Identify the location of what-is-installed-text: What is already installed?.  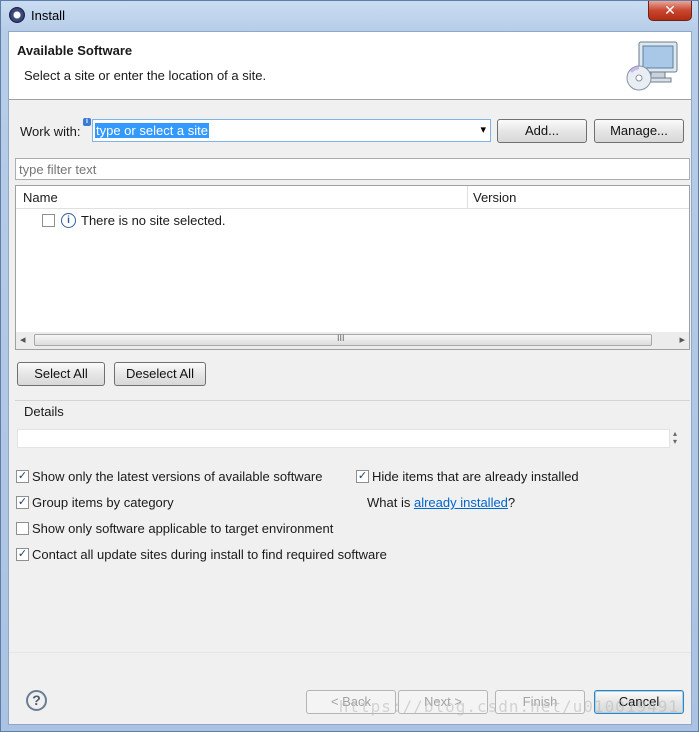
(441, 502).